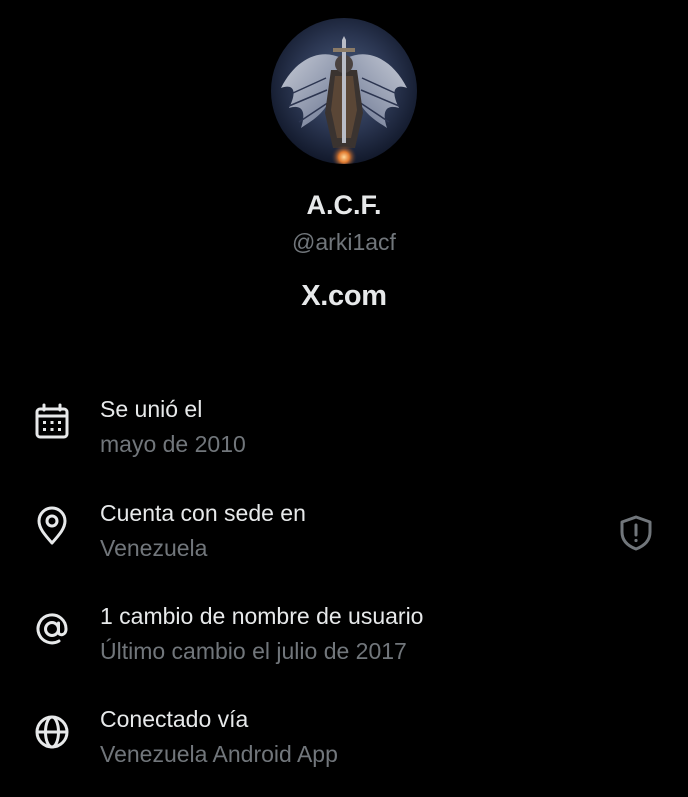  Describe the element at coordinates (52, 526) in the screenshot. I see `location-pin-icon` at that location.